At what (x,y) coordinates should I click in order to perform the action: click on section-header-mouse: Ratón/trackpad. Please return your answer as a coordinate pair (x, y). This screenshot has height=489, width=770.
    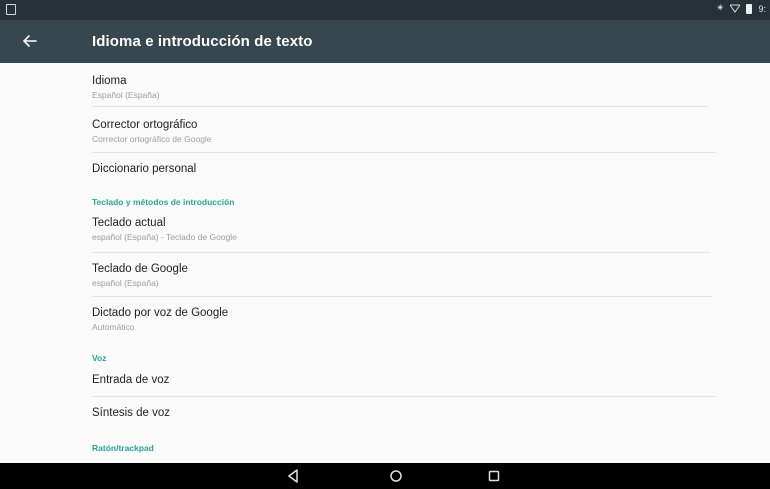
    Looking at the image, I should click on (123, 448).